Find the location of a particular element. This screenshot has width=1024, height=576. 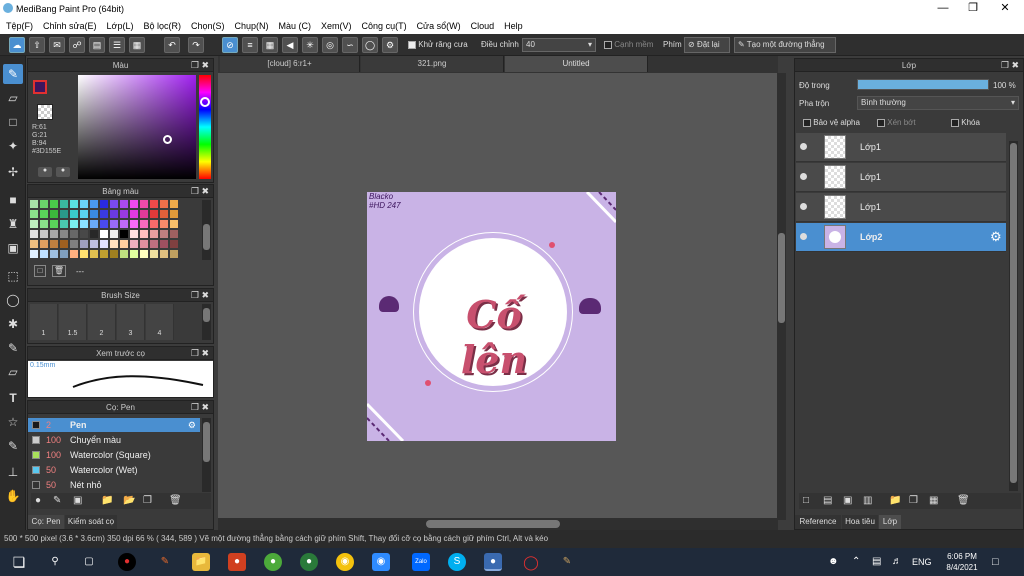

add-color-icon: ● is located at coordinates (45, 172).